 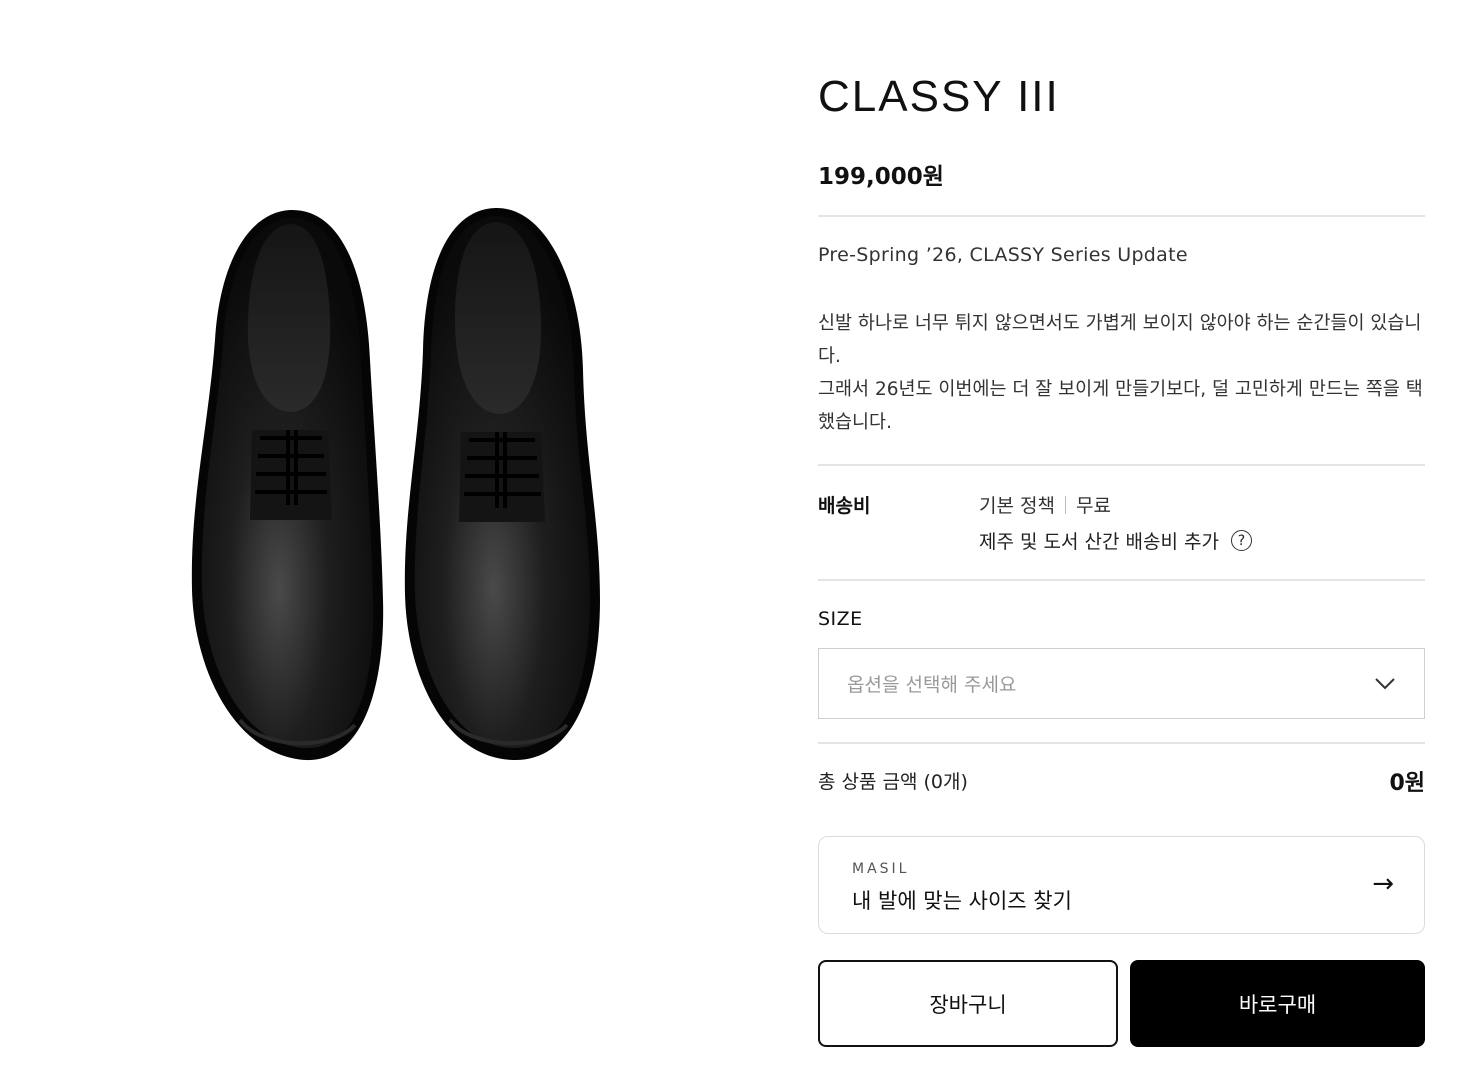 What do you see at coordinates (1241, 540) in the screenshot?
I see `question-circle-icon: ?` at bounding box center [1241, 540].